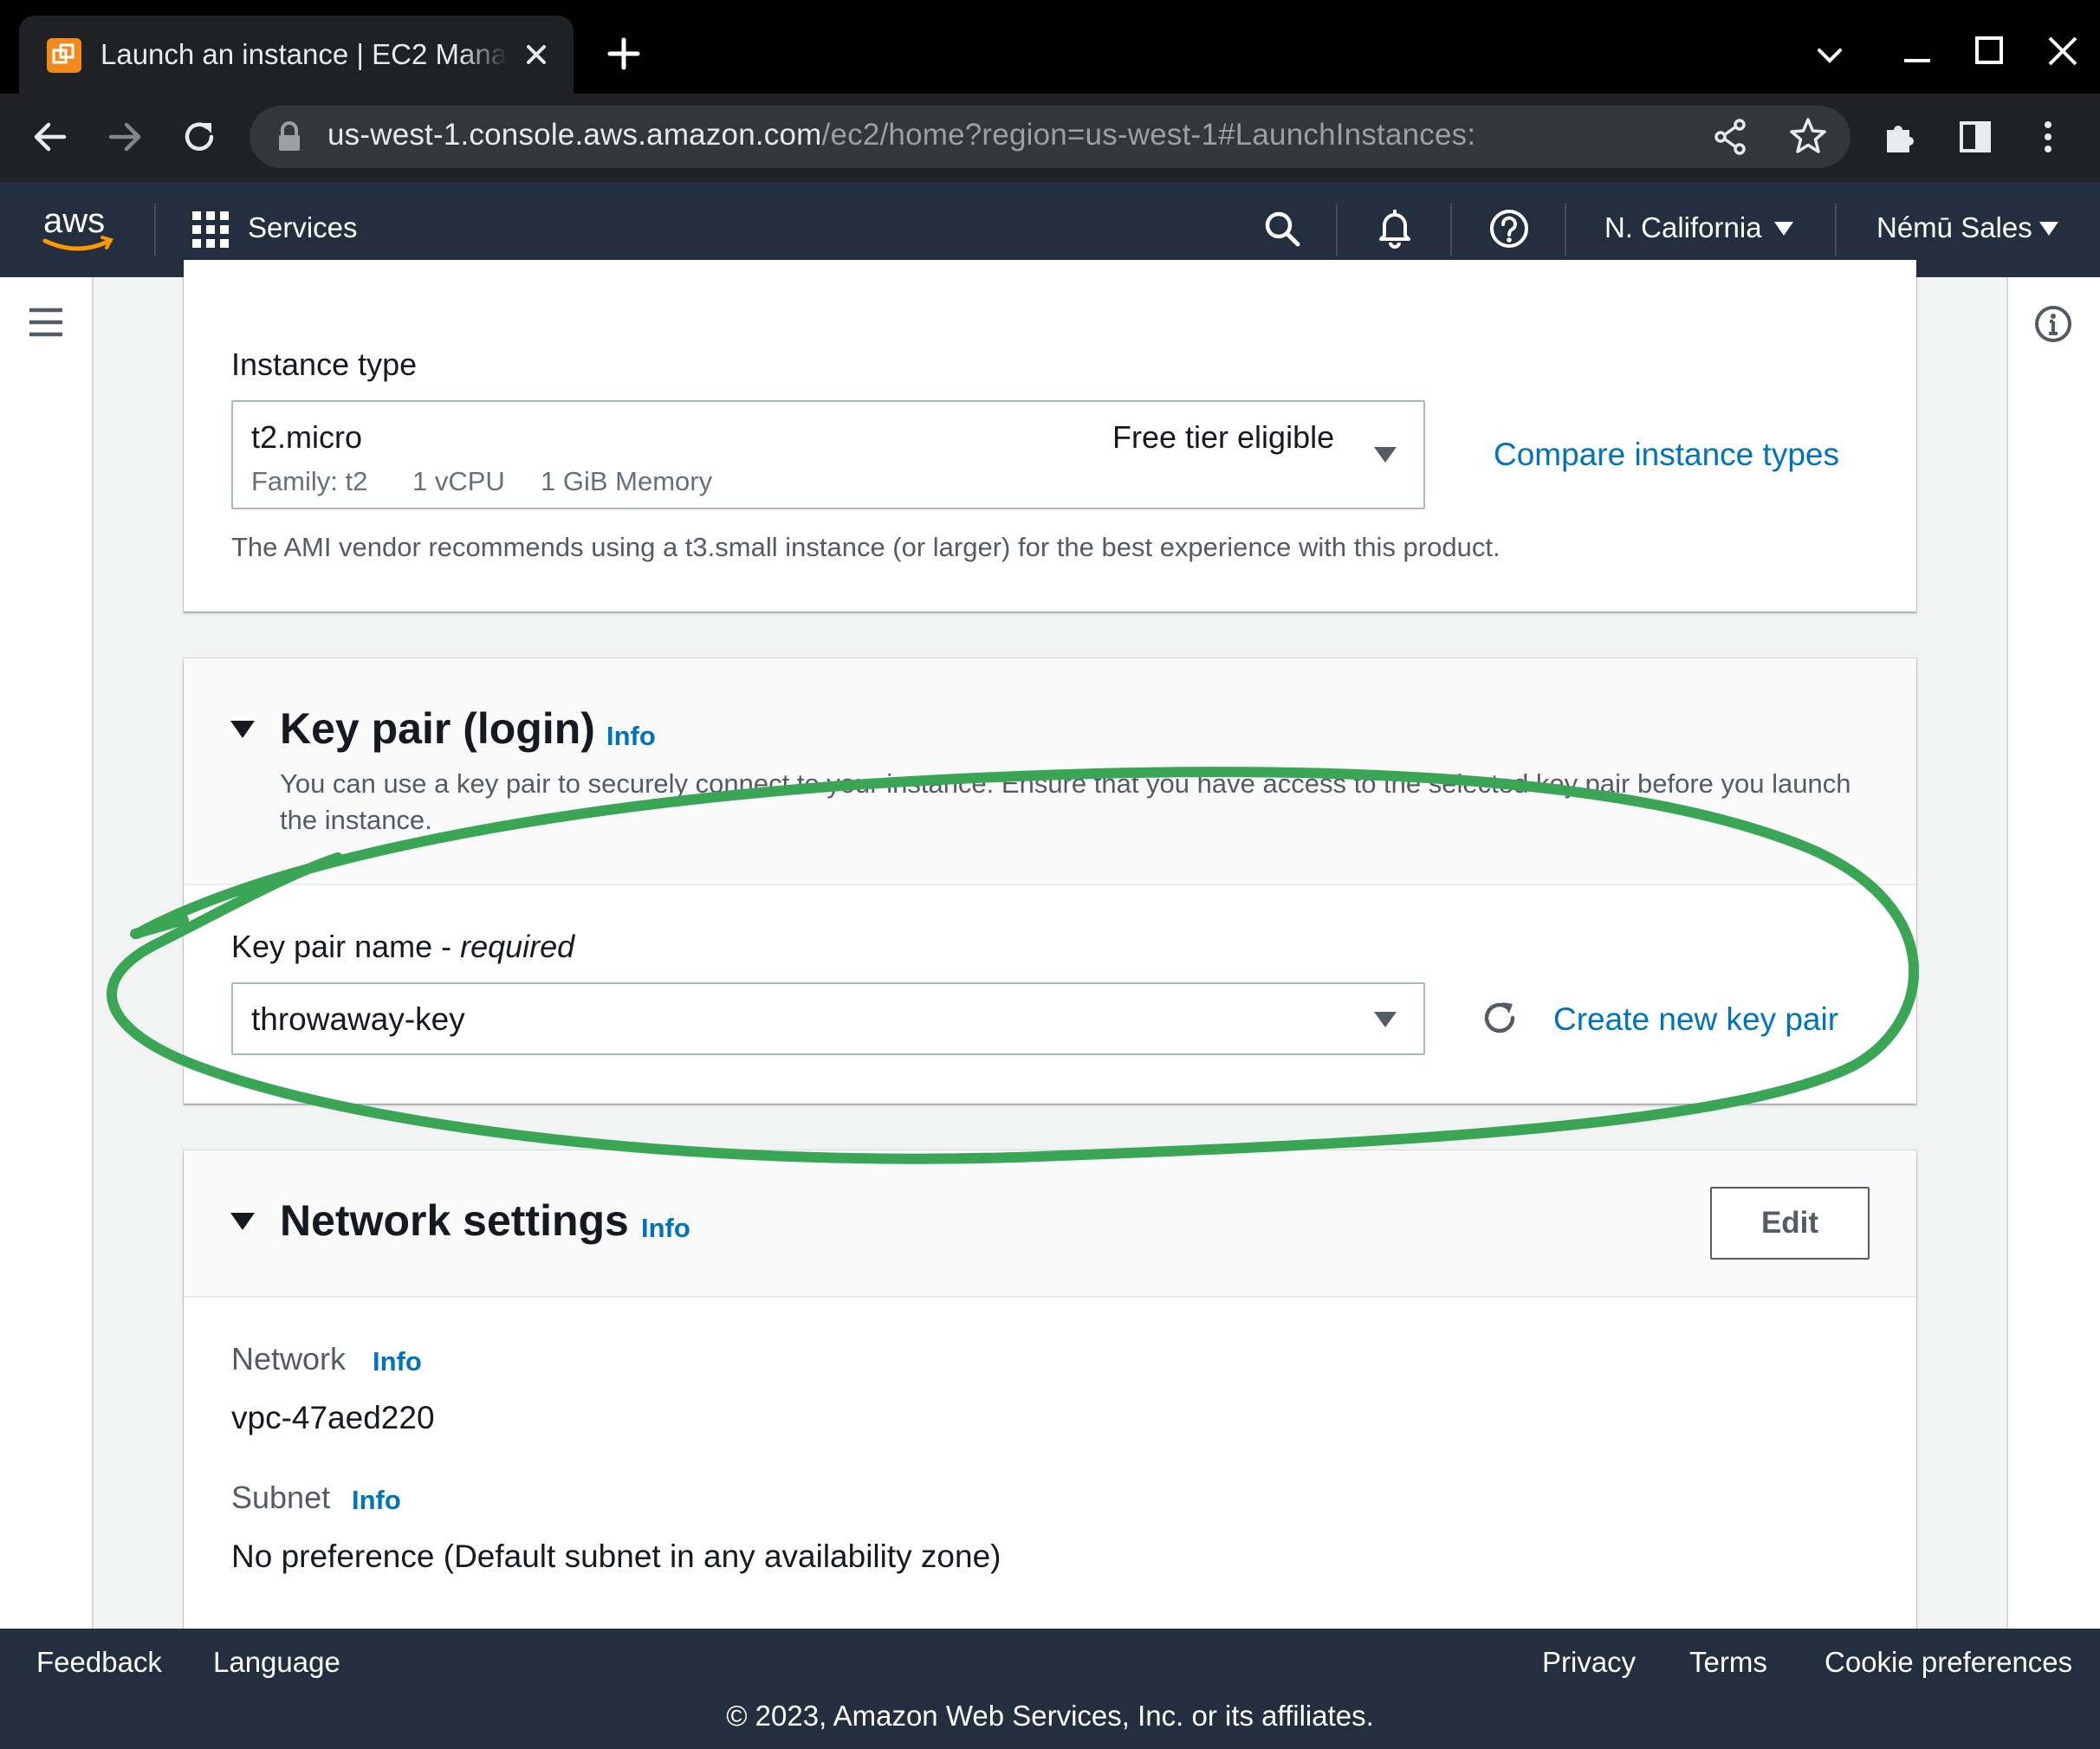 The width and height of the screenshot is (2100, 1749). What do you see at coordinates (290, 137) in the screenshot?
I see `lock-icon` at bounding box center [290, 137].